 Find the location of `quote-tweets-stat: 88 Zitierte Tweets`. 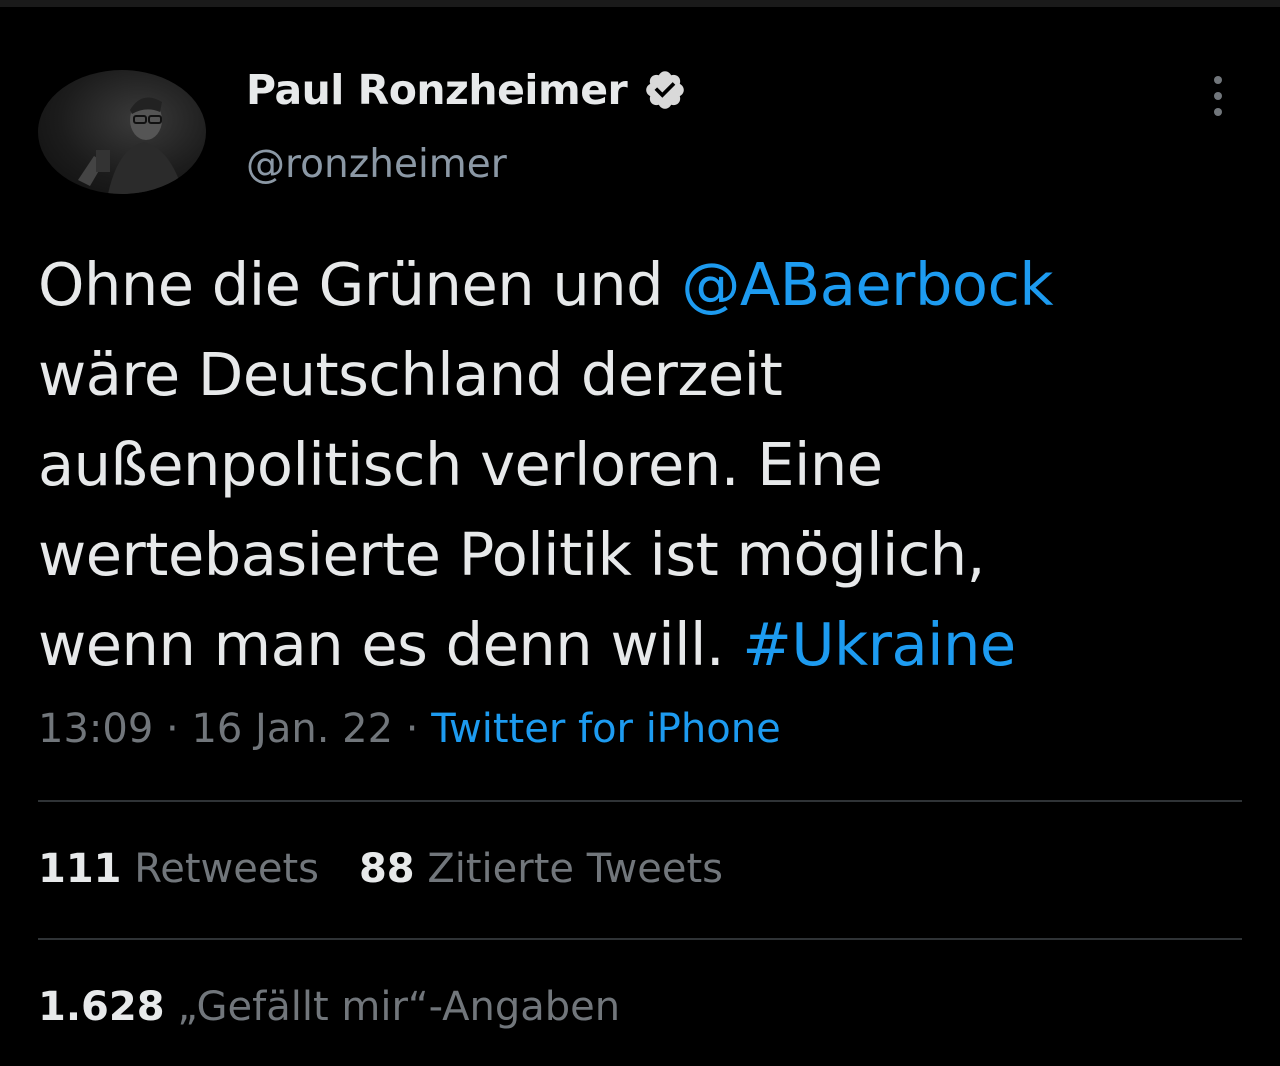

quote-tweets-stat: 88 Zitierte Tweets is located at coordinates (541, 869).